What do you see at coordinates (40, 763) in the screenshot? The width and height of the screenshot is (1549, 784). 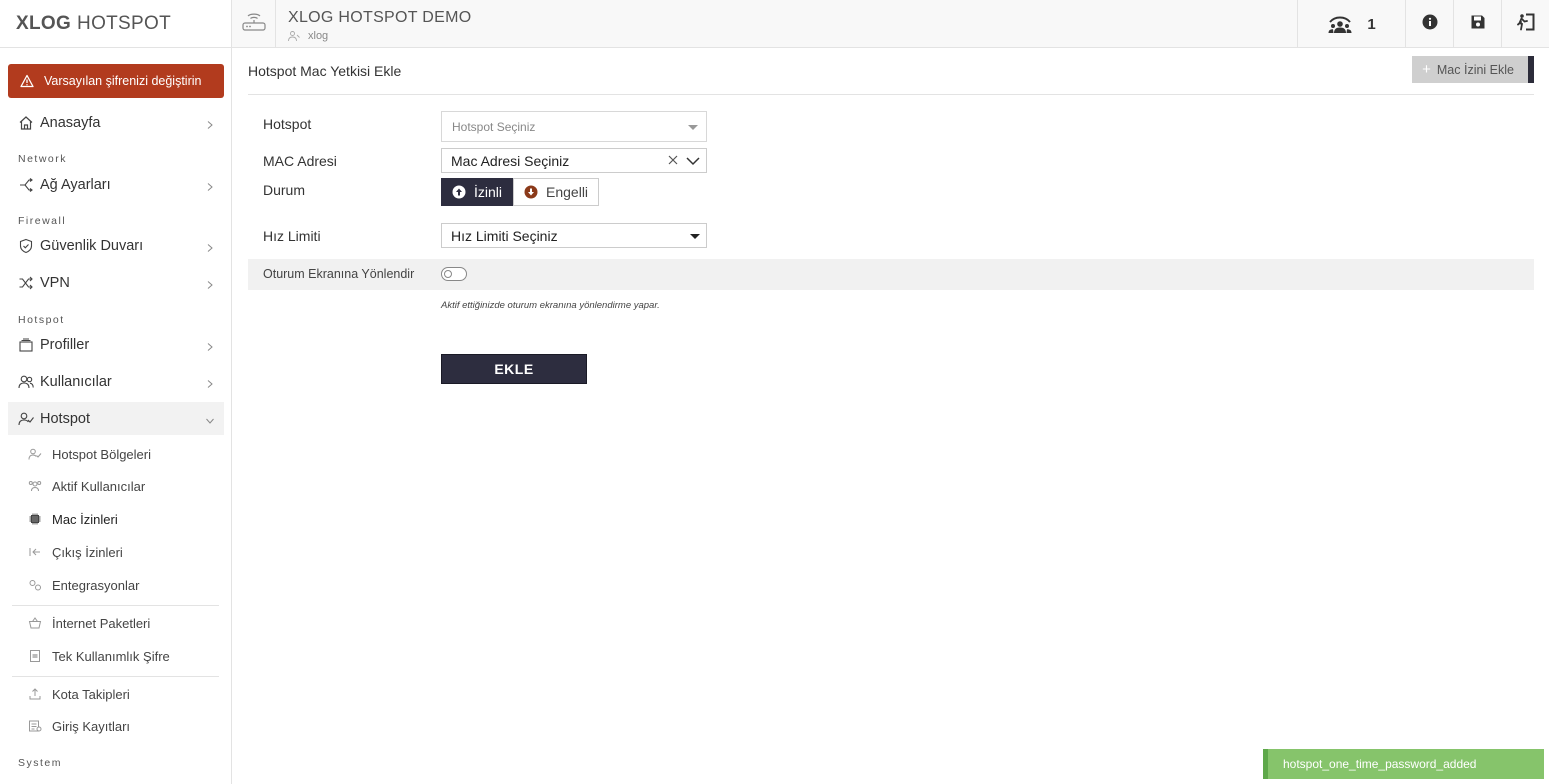 I see `section-system: System` at bounding box center [40, 763].